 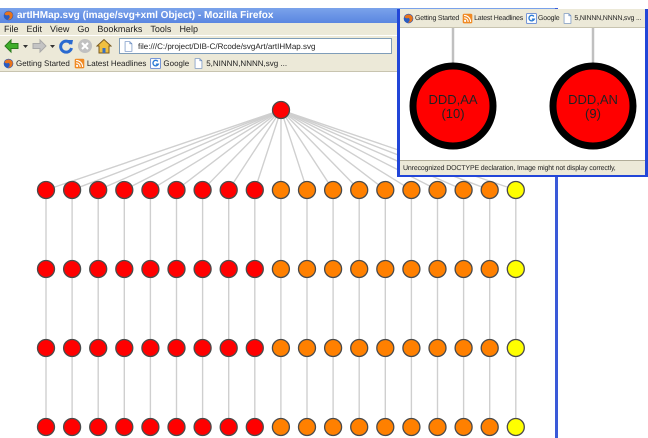 I want to click on menu-item: View, so click(x=60, y=29).